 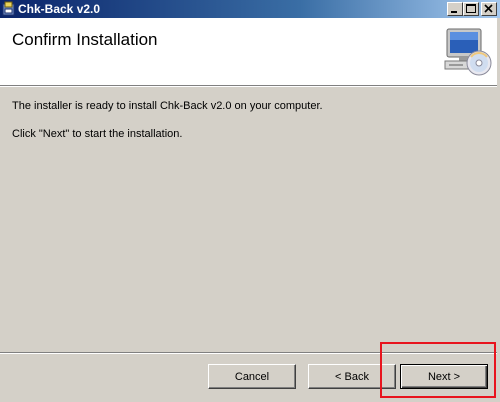 What do you see at coordinates (59, 9) in the screenshot?
I see `window-title: Chk-Back v2.0` at bounding box center [59, 9].